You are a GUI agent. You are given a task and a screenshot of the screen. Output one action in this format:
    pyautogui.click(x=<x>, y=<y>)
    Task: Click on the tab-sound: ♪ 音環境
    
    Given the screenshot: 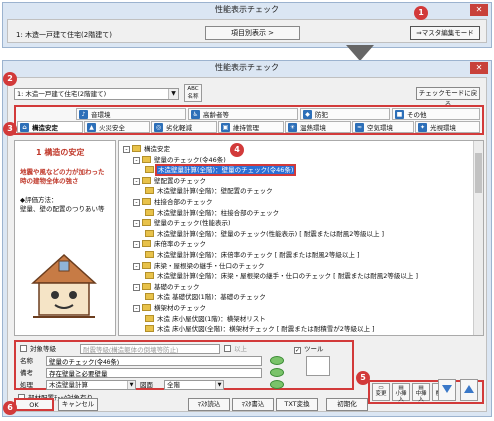 What is the action you would take?
    pyautogui.click(x=131, y=114)
    